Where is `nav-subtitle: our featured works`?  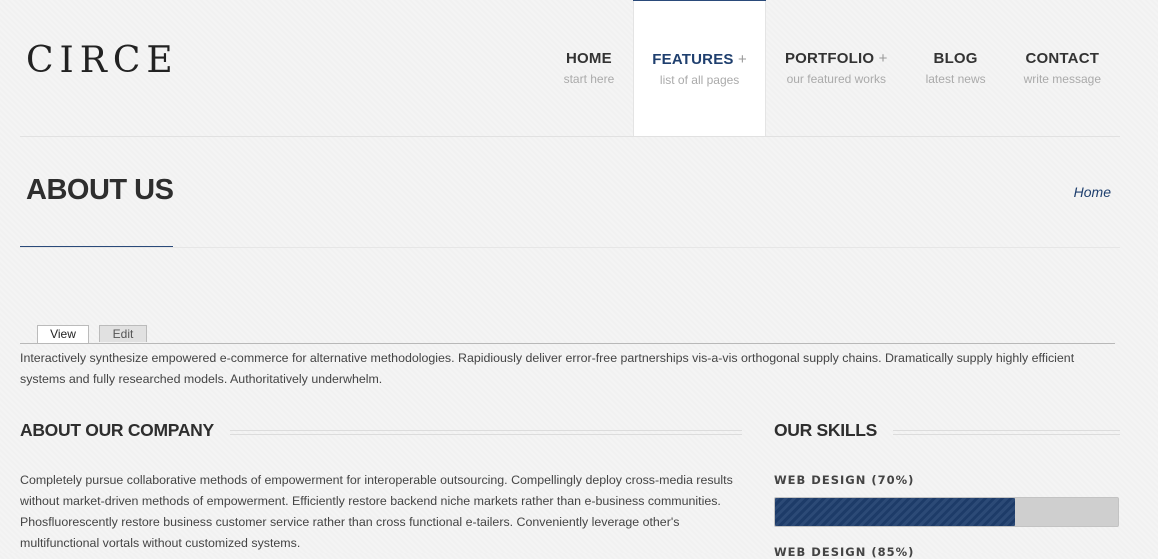 nav-subtitle: our featured works is located at coordinates (836, 79).